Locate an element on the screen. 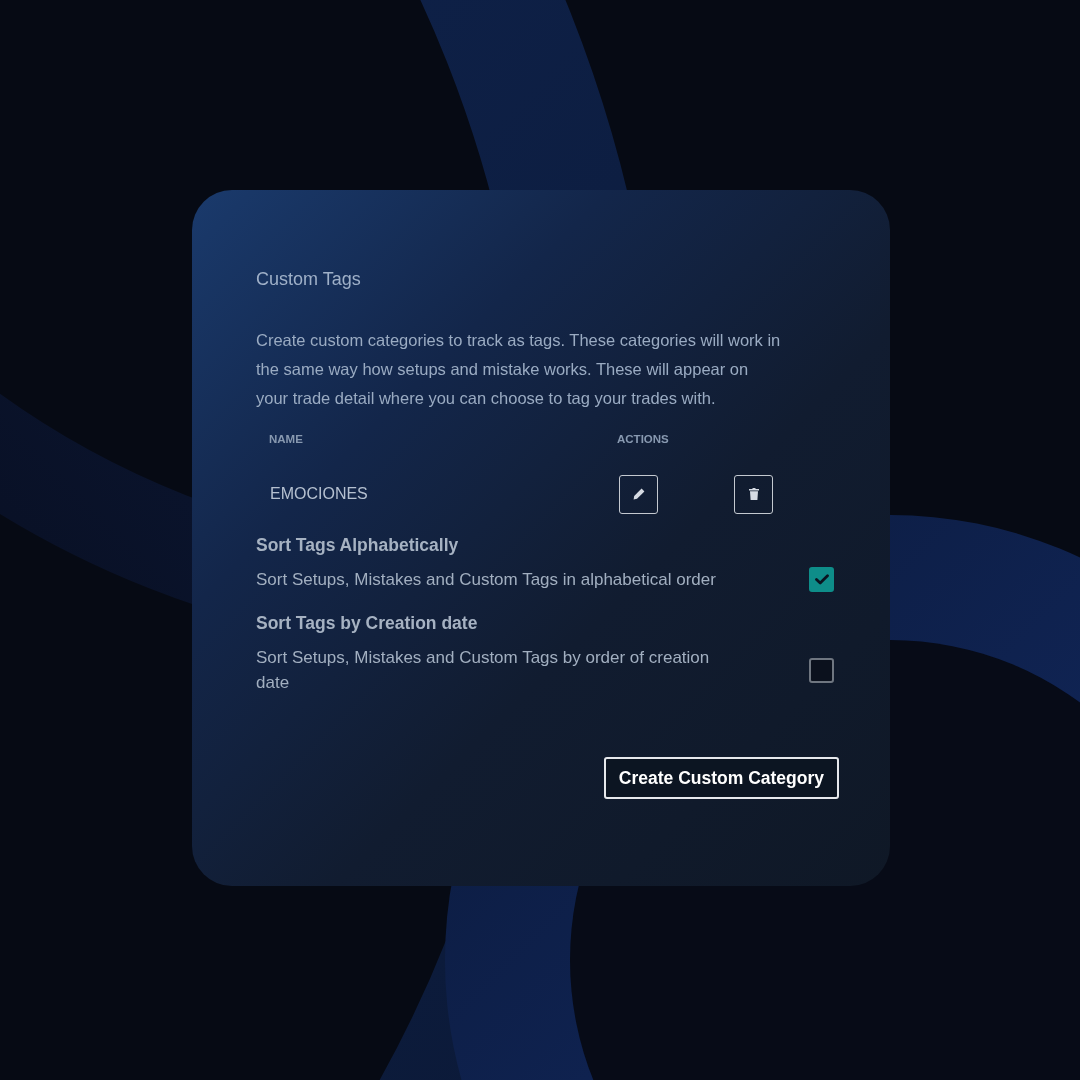 This screenshot has width=1080, height=1080. pencil-icon is located at coordinates (638, 494).